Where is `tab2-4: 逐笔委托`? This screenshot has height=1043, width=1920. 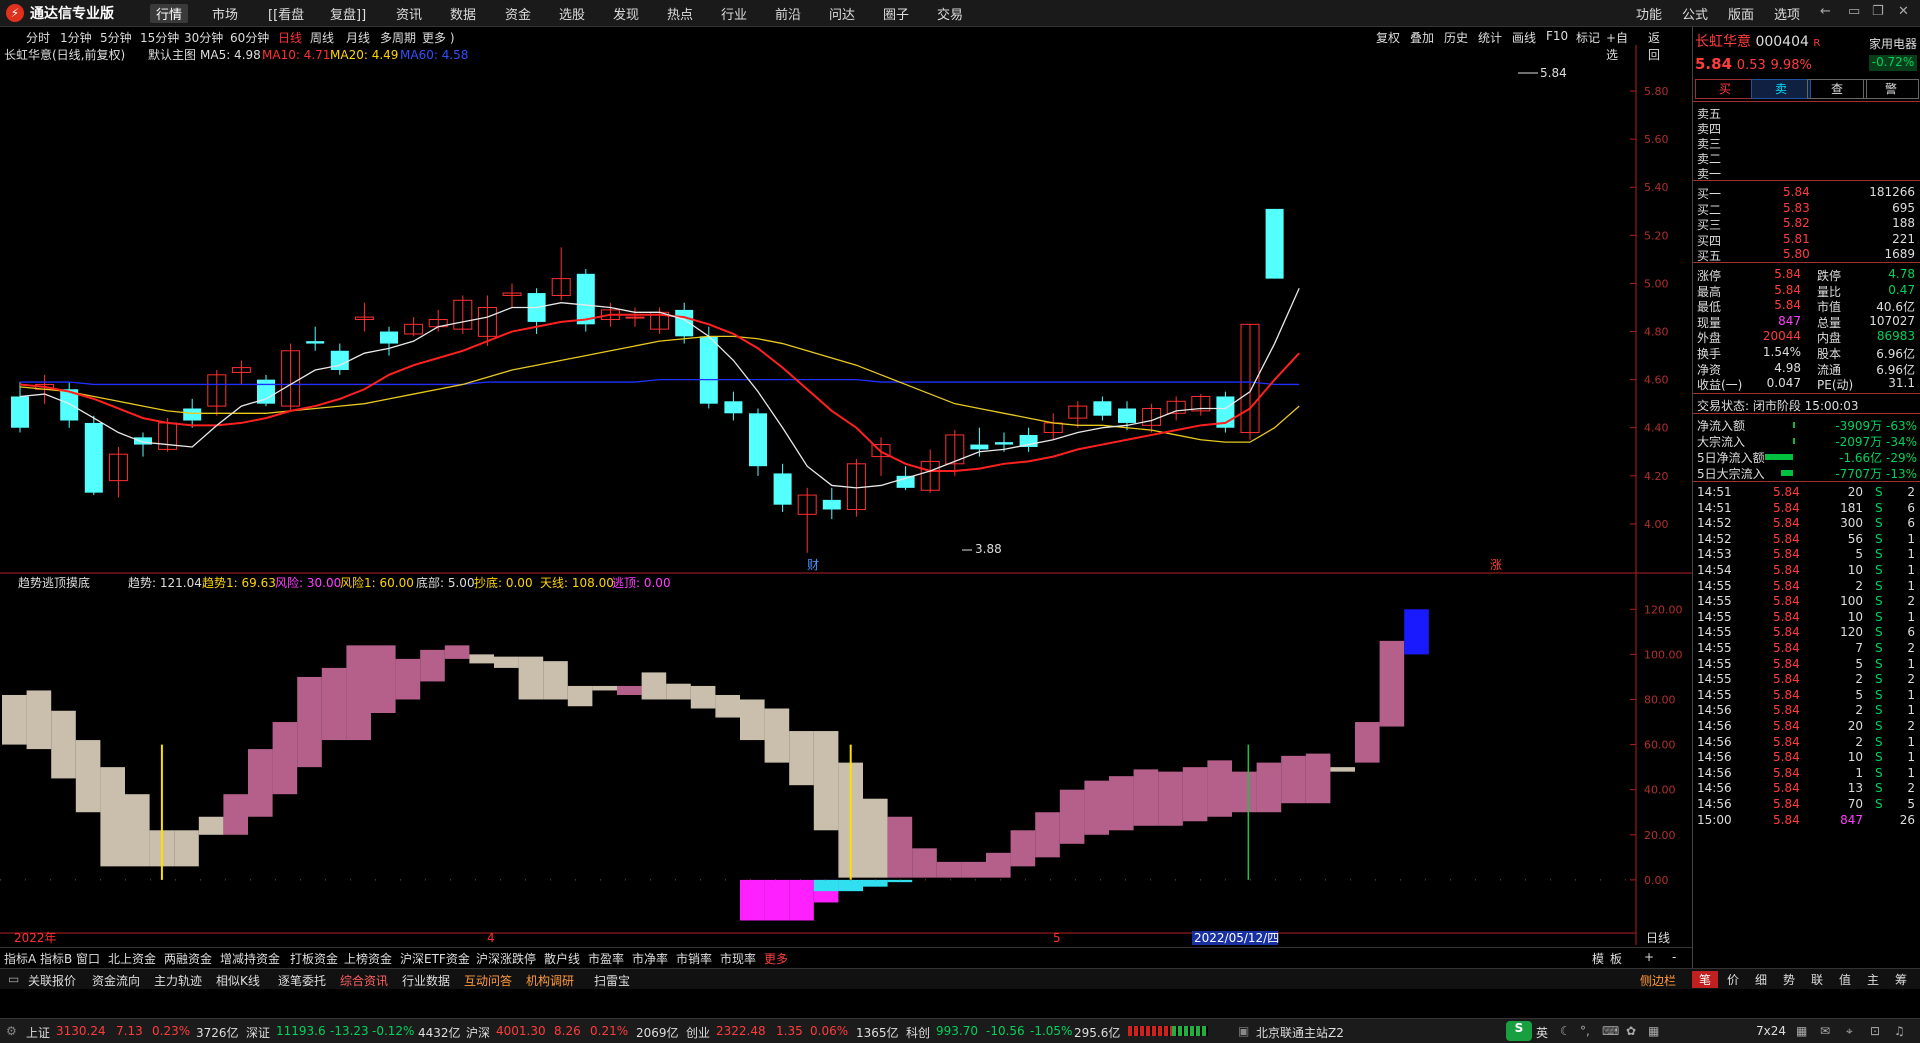
tab2-4: 逐笔委托 is located at coordinates (302, 980).